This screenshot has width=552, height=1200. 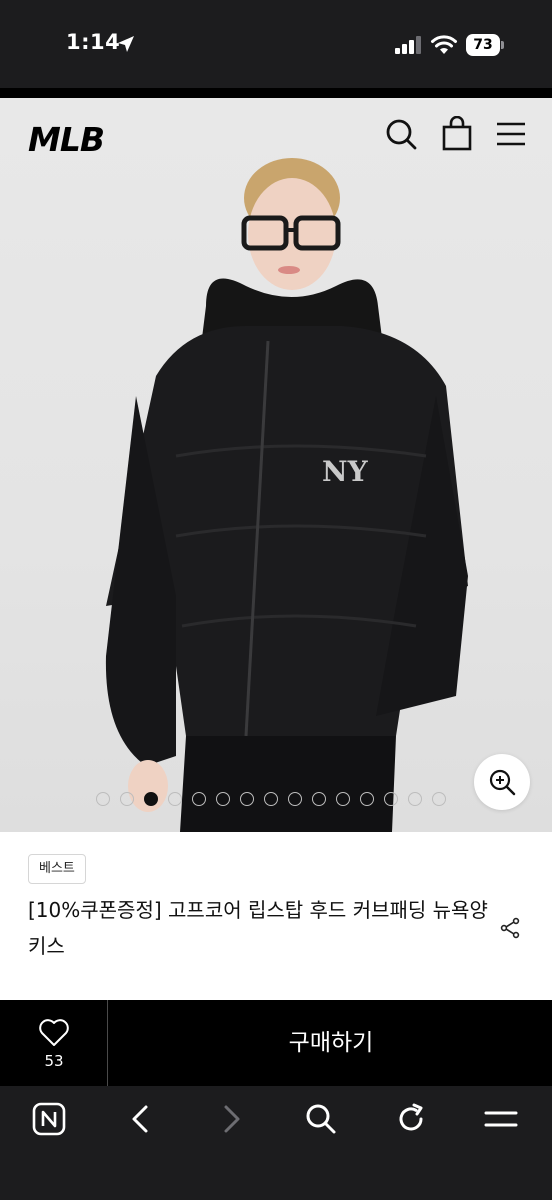 I want to click on product-title: [10%쿠폰증정] 고프코어 립스탑 후드 커브패딩 뉴욕양키스, so click(x=258, y=928).